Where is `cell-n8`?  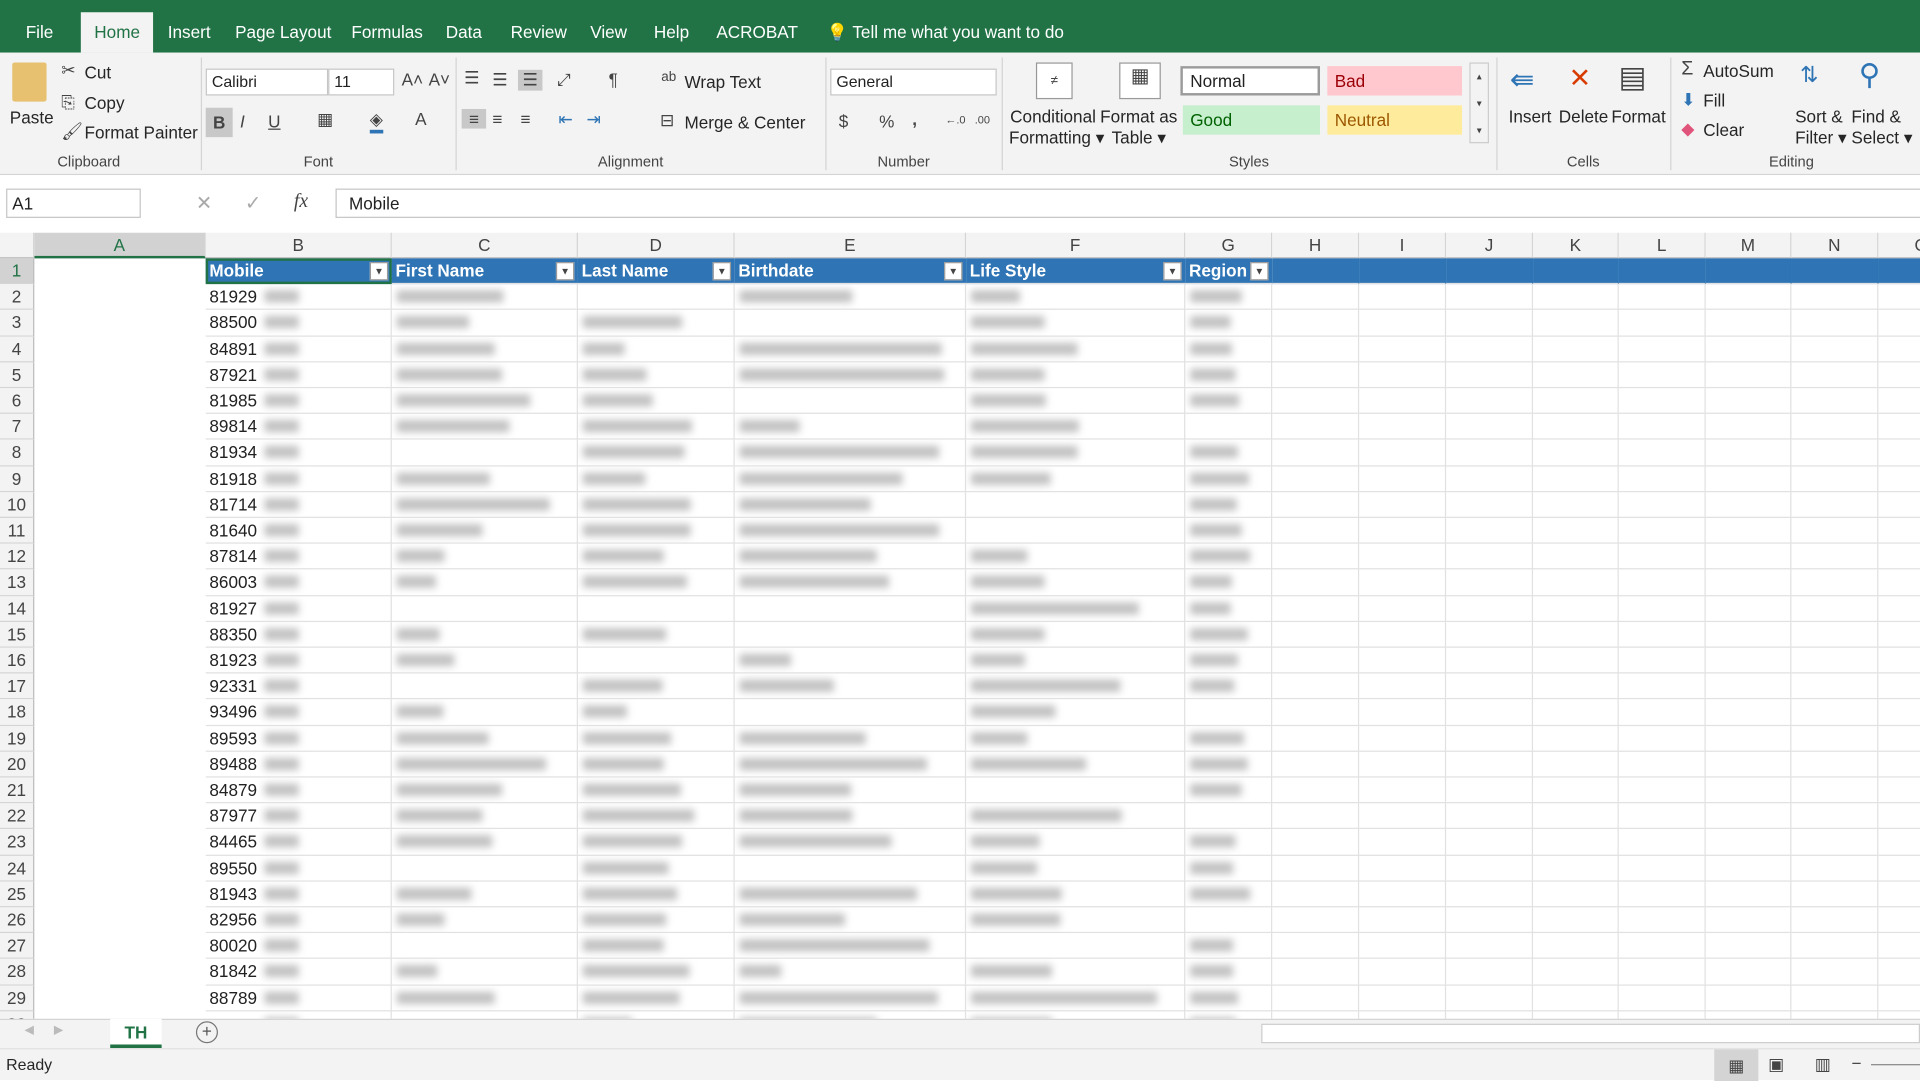
cell-n8 is located at coordinates (1899, 453).